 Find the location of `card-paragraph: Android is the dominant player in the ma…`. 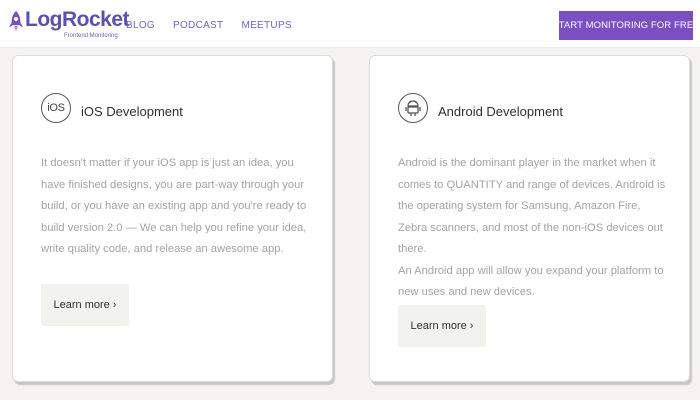

card-paragraph: Android is the dominant player in the ma… is located at coordinates (532, 206).